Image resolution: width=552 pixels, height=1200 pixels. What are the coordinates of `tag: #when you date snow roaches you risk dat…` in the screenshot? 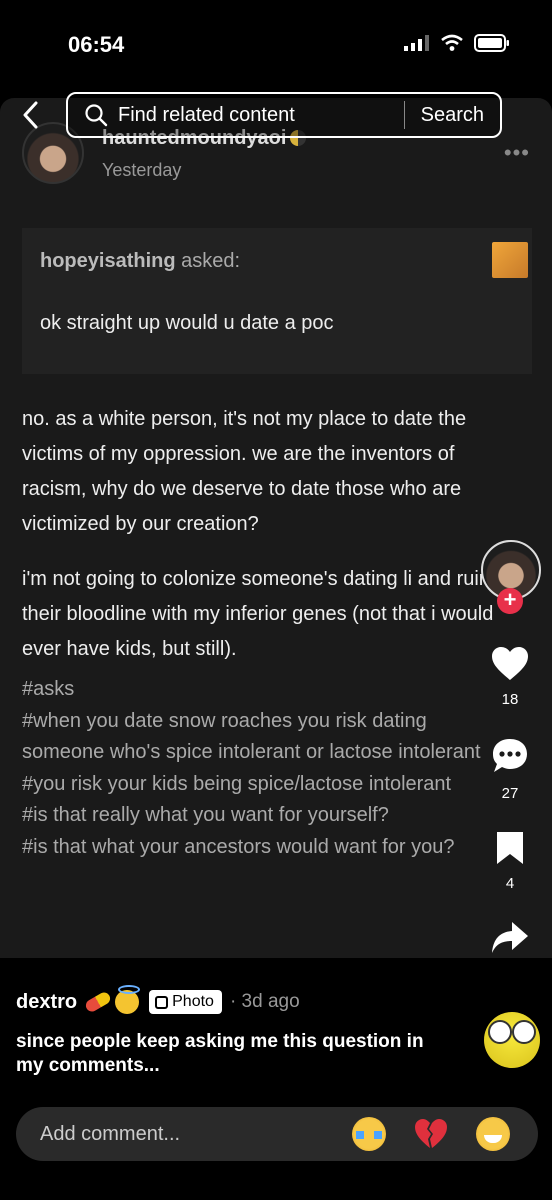 It's located at (262, 737).